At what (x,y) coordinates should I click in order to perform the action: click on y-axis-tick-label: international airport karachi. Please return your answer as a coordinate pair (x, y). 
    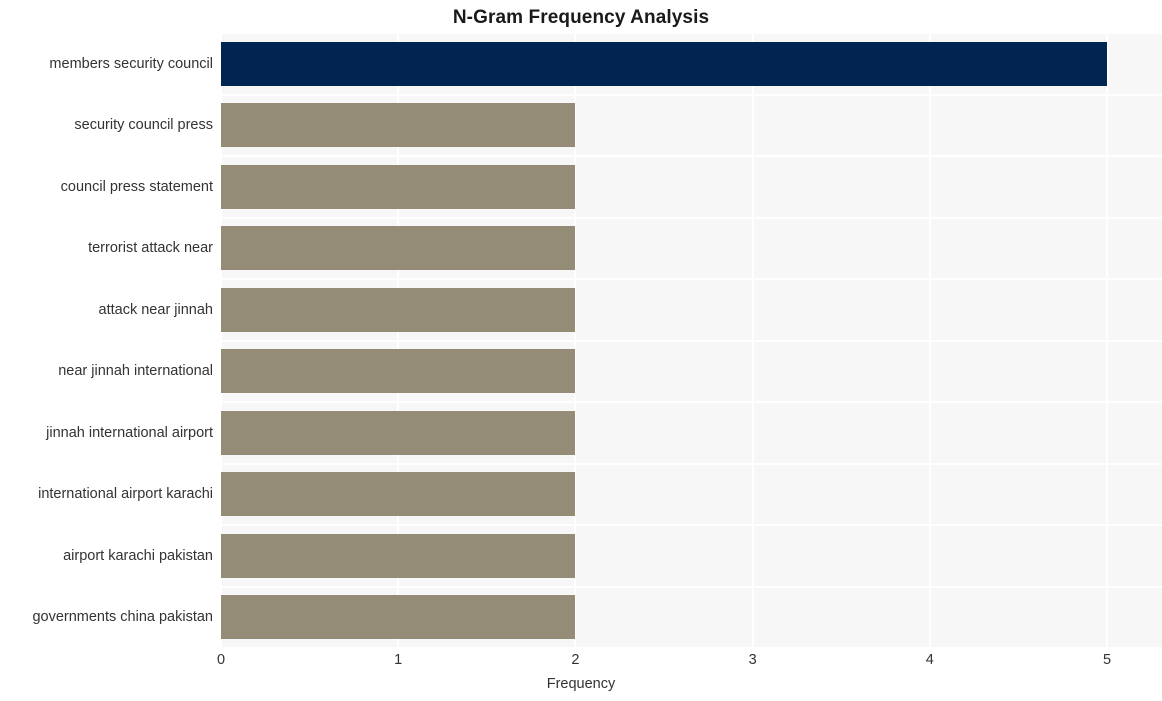
    Looking at the image, I should click on (125, 494).